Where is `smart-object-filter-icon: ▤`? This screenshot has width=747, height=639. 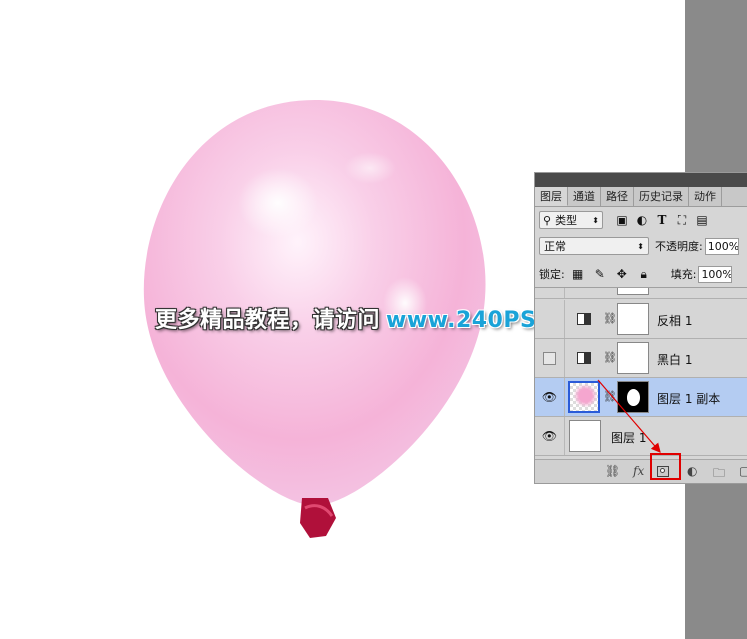
smart-object-filter-icon: ▤ is located at coordinates (702, 220).